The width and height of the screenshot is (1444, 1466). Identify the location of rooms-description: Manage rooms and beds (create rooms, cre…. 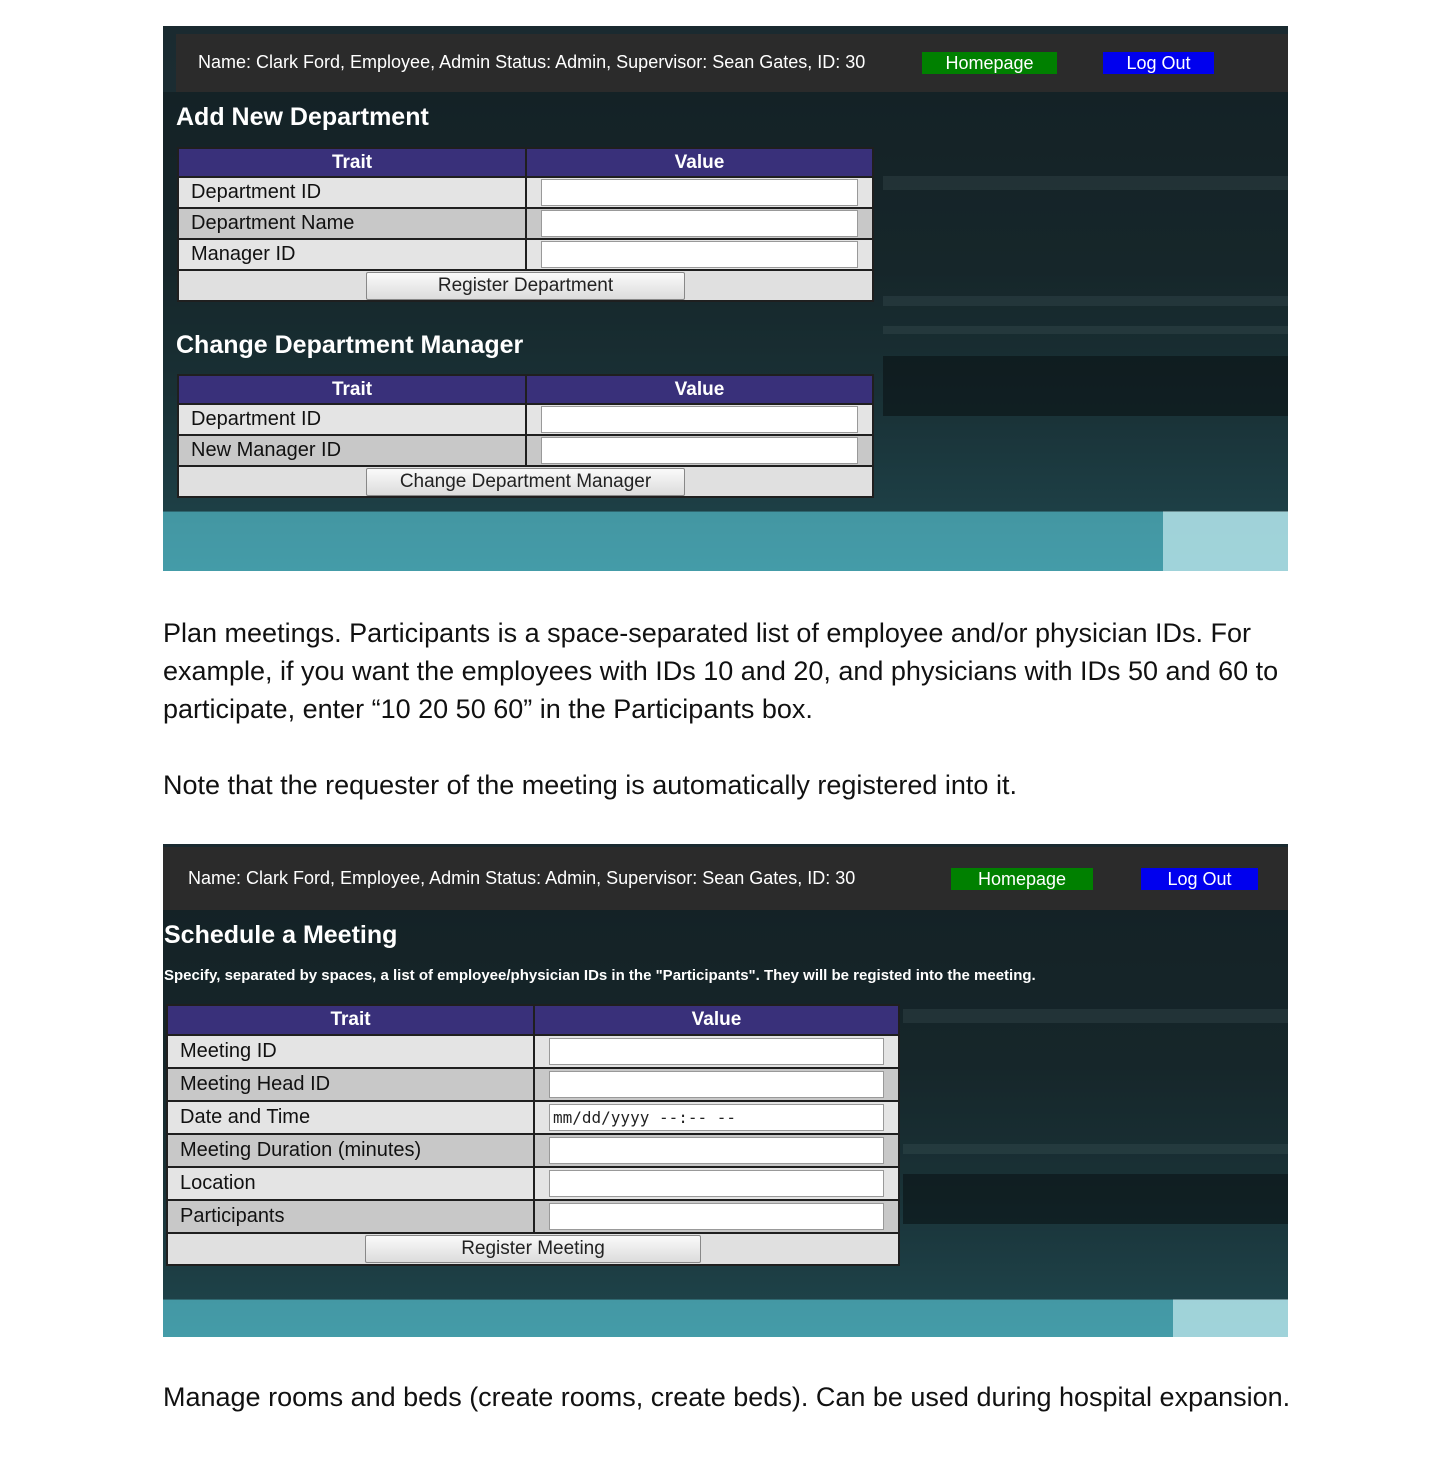
(727, 1397).